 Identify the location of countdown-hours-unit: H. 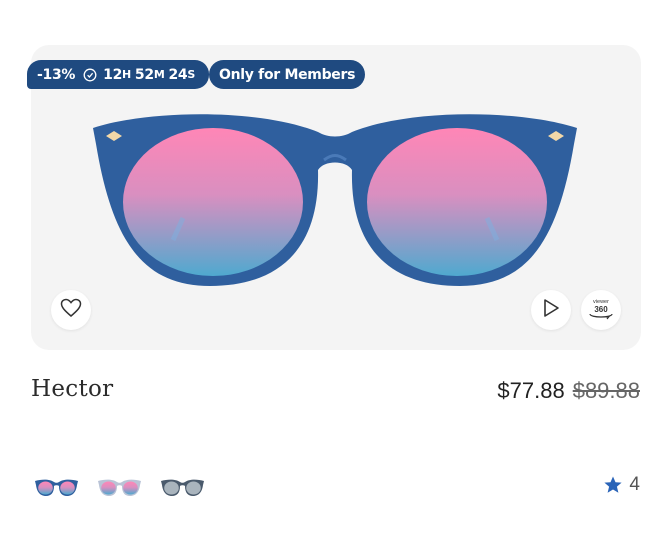
(126, 74).